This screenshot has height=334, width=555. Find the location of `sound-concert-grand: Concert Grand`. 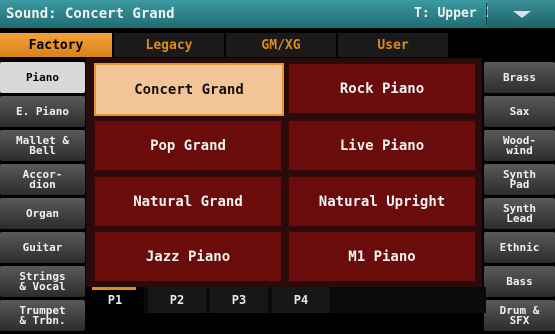

sound-concert-grand: Concert Grand is located at coordinates (189, 89).